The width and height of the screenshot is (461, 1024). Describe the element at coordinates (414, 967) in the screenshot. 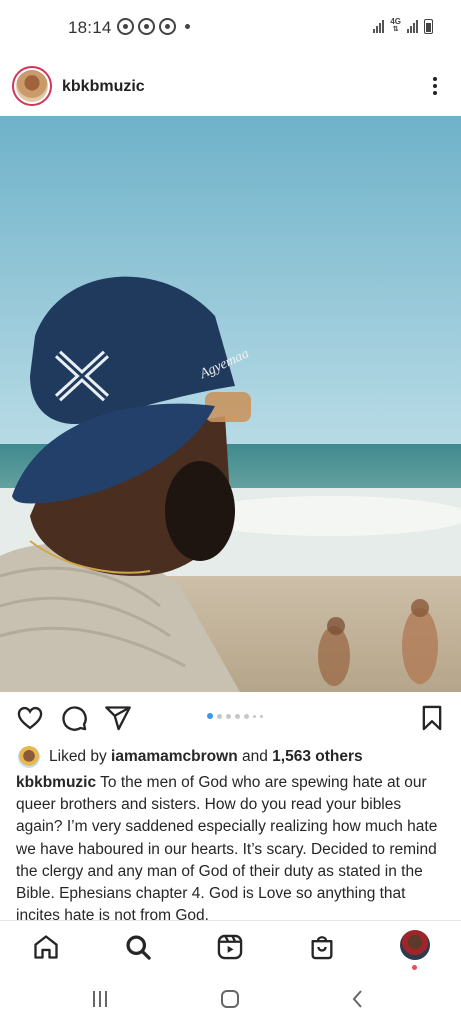

I see `profile-notification-dot` at that location.